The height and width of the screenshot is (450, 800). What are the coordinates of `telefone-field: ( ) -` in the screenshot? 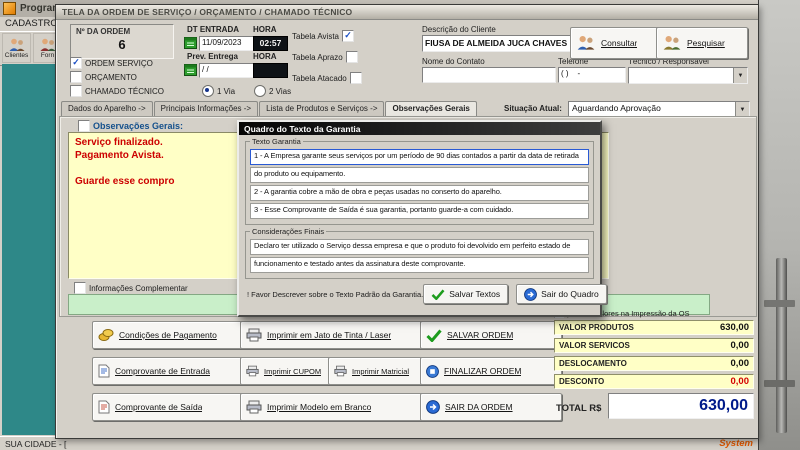 It's located at (592, 75).